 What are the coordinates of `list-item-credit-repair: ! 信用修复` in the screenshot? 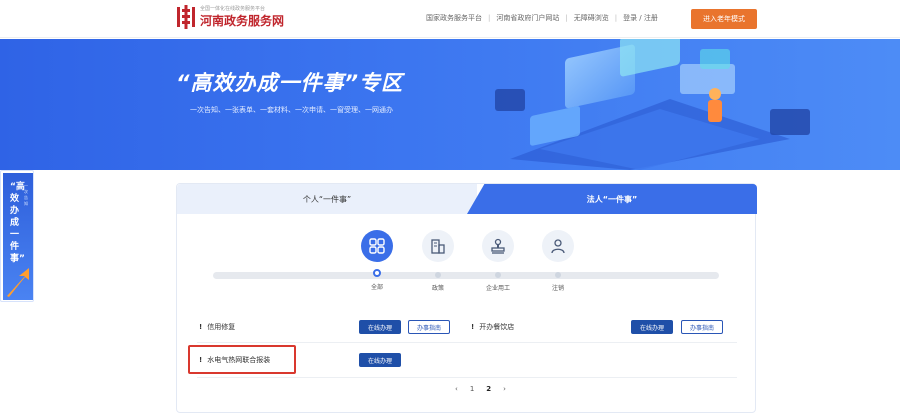 It's located at (217, 327).